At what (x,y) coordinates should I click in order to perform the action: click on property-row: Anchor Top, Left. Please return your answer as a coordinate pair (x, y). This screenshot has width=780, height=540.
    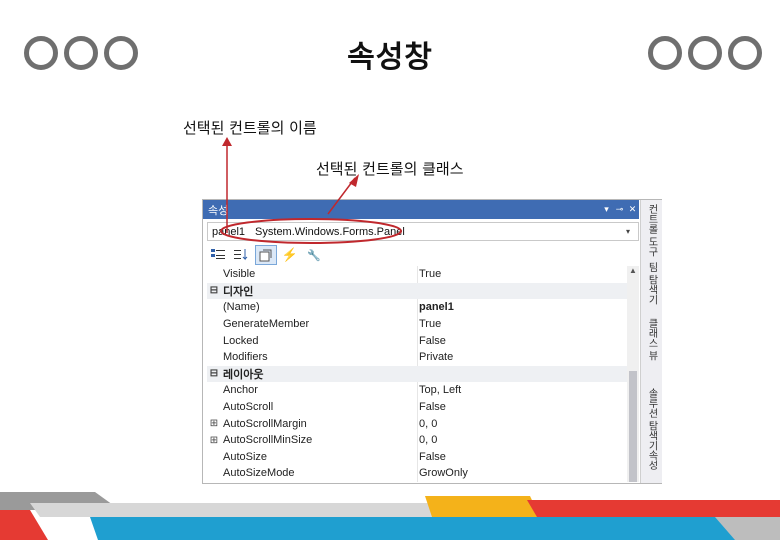
    Looking at the image, I should click on (417, 390).